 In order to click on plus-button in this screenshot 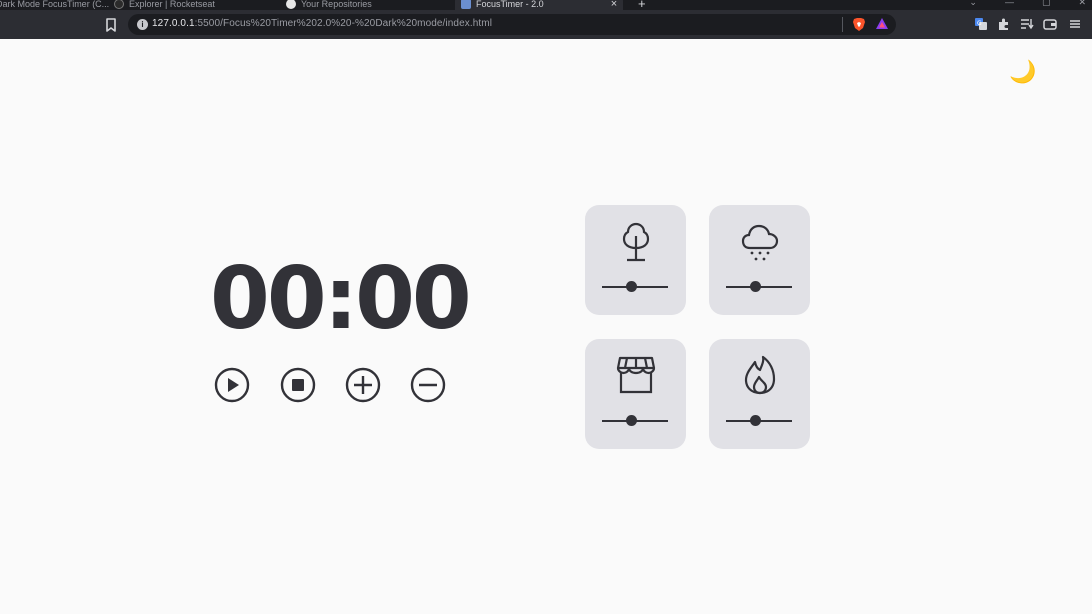, I will do `click(363, 385)`.